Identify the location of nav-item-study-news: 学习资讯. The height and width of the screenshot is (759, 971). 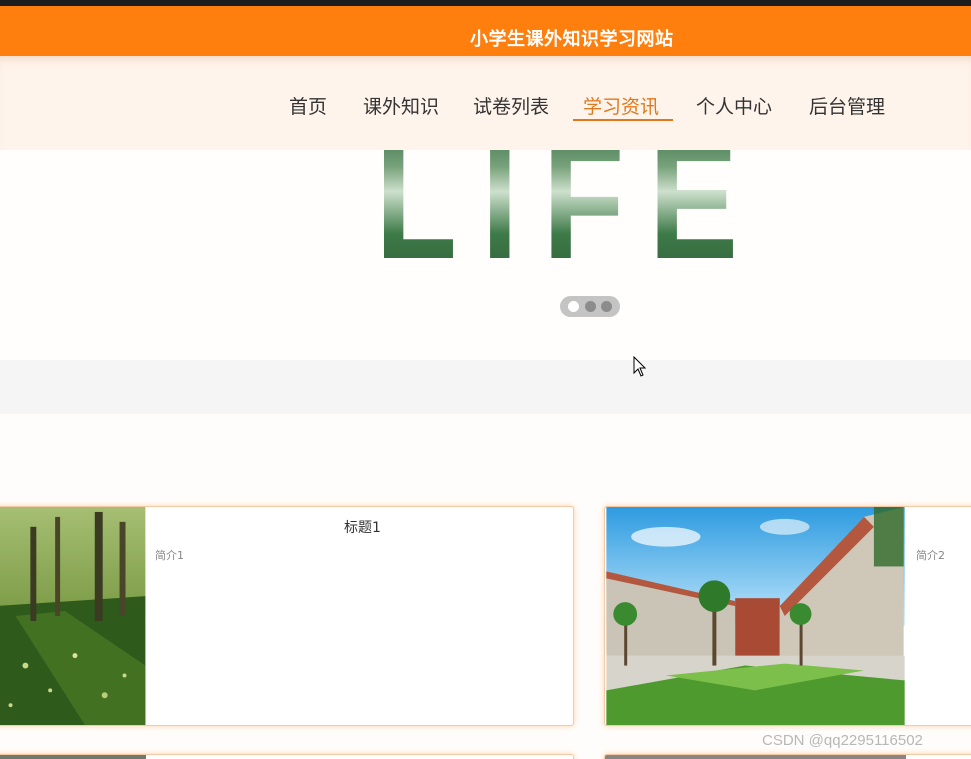
(621, 105).